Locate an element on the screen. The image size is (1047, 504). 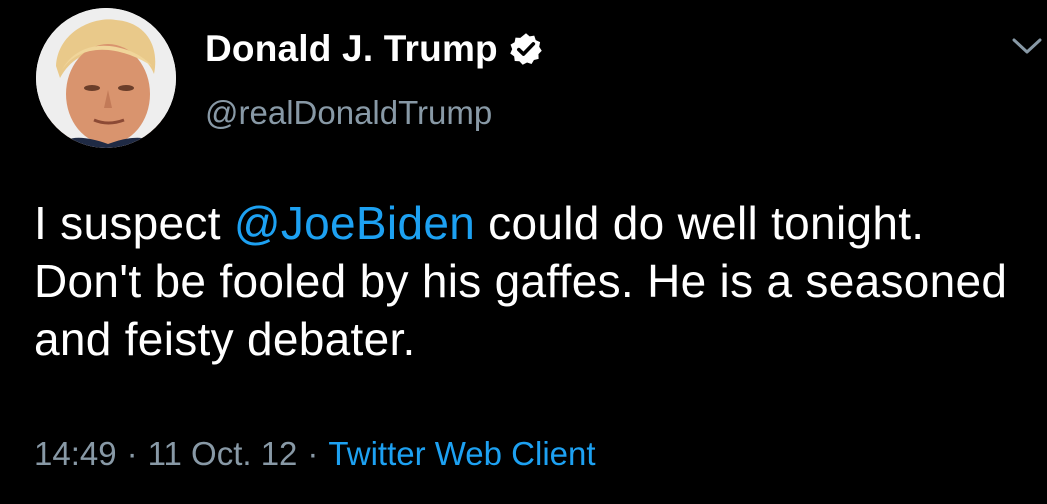
avatar is located at coordinates (106, 78).